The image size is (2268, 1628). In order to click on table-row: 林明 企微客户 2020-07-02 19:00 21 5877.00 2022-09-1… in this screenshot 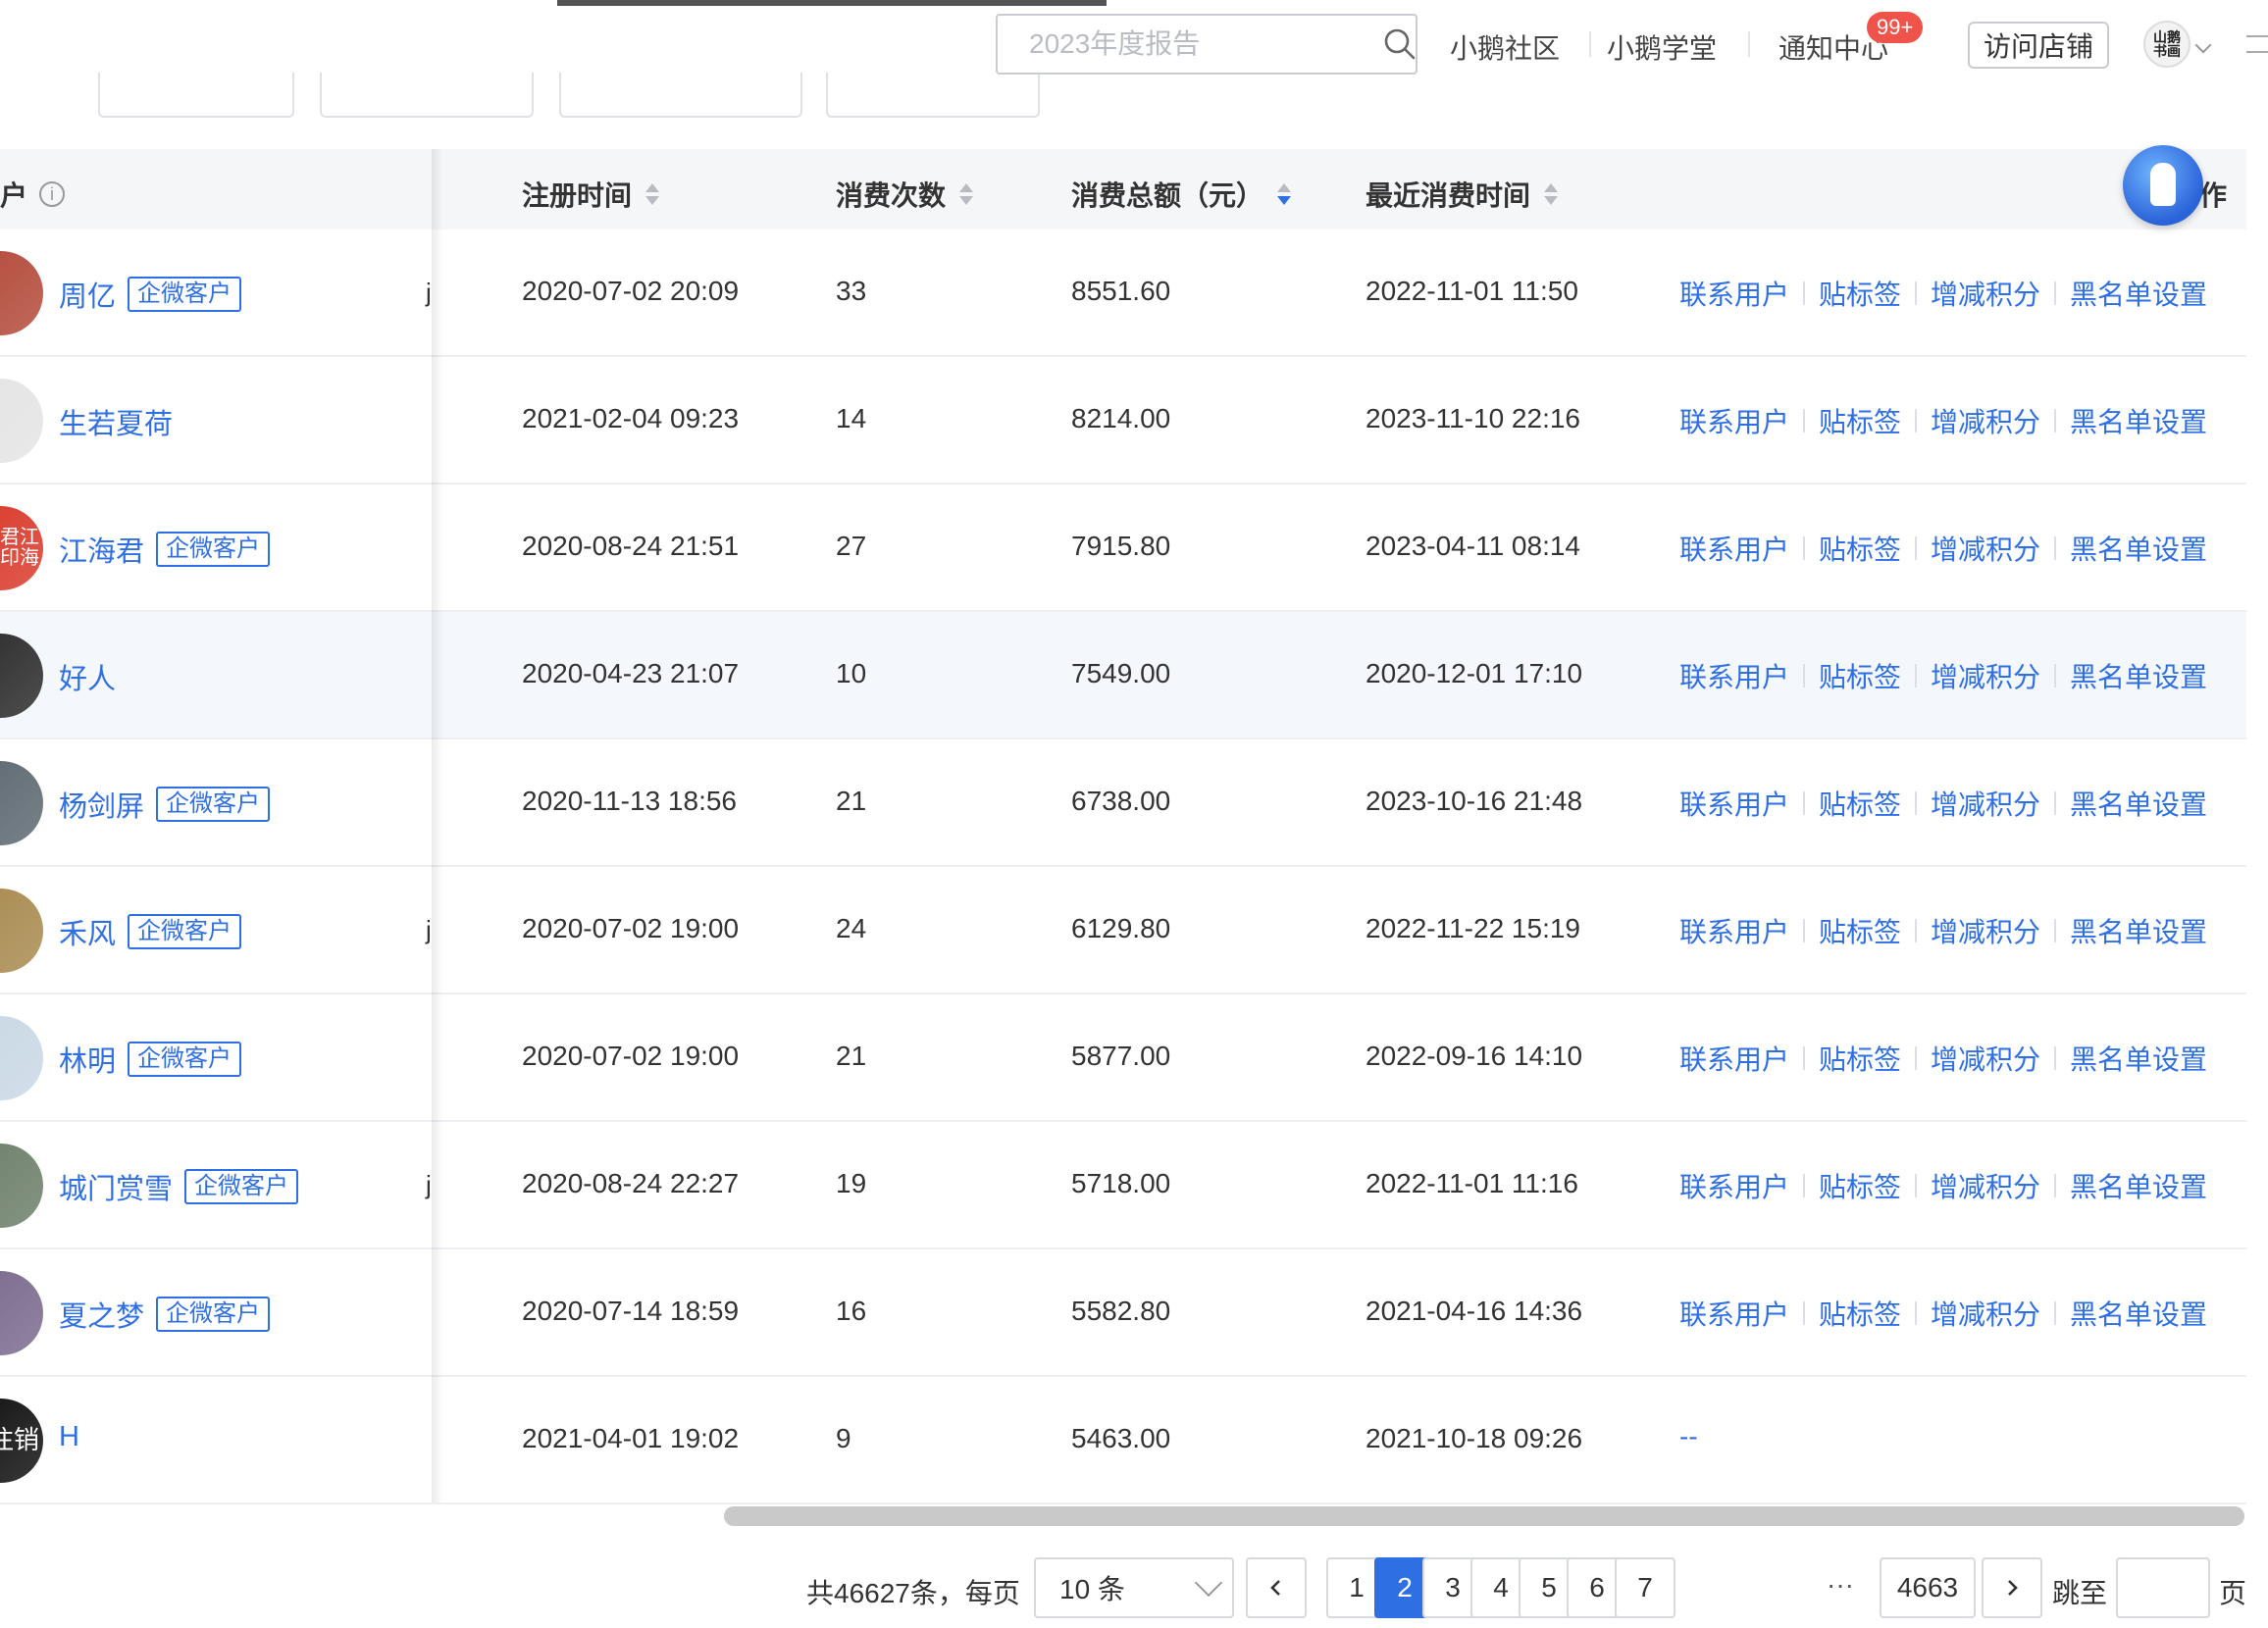, I will do `click(1123, 1058)`.